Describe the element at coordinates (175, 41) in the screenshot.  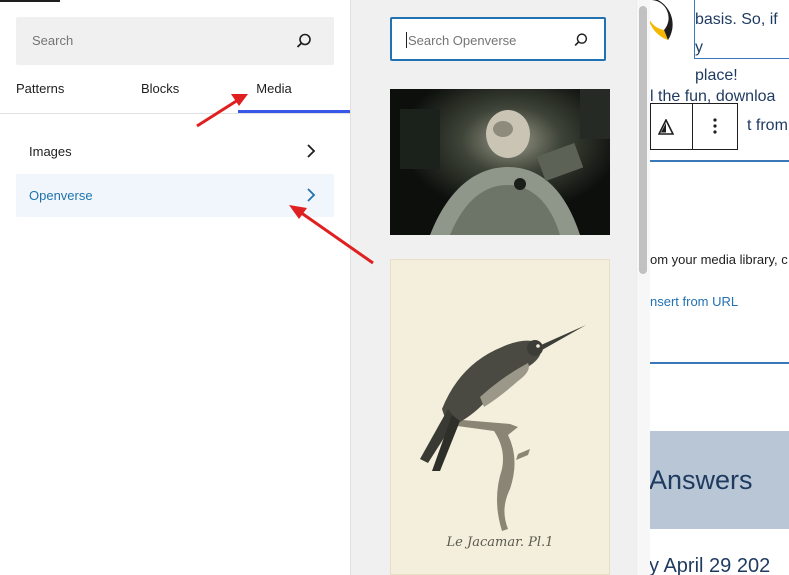
I see `inserter-search-input: Search` at that location.